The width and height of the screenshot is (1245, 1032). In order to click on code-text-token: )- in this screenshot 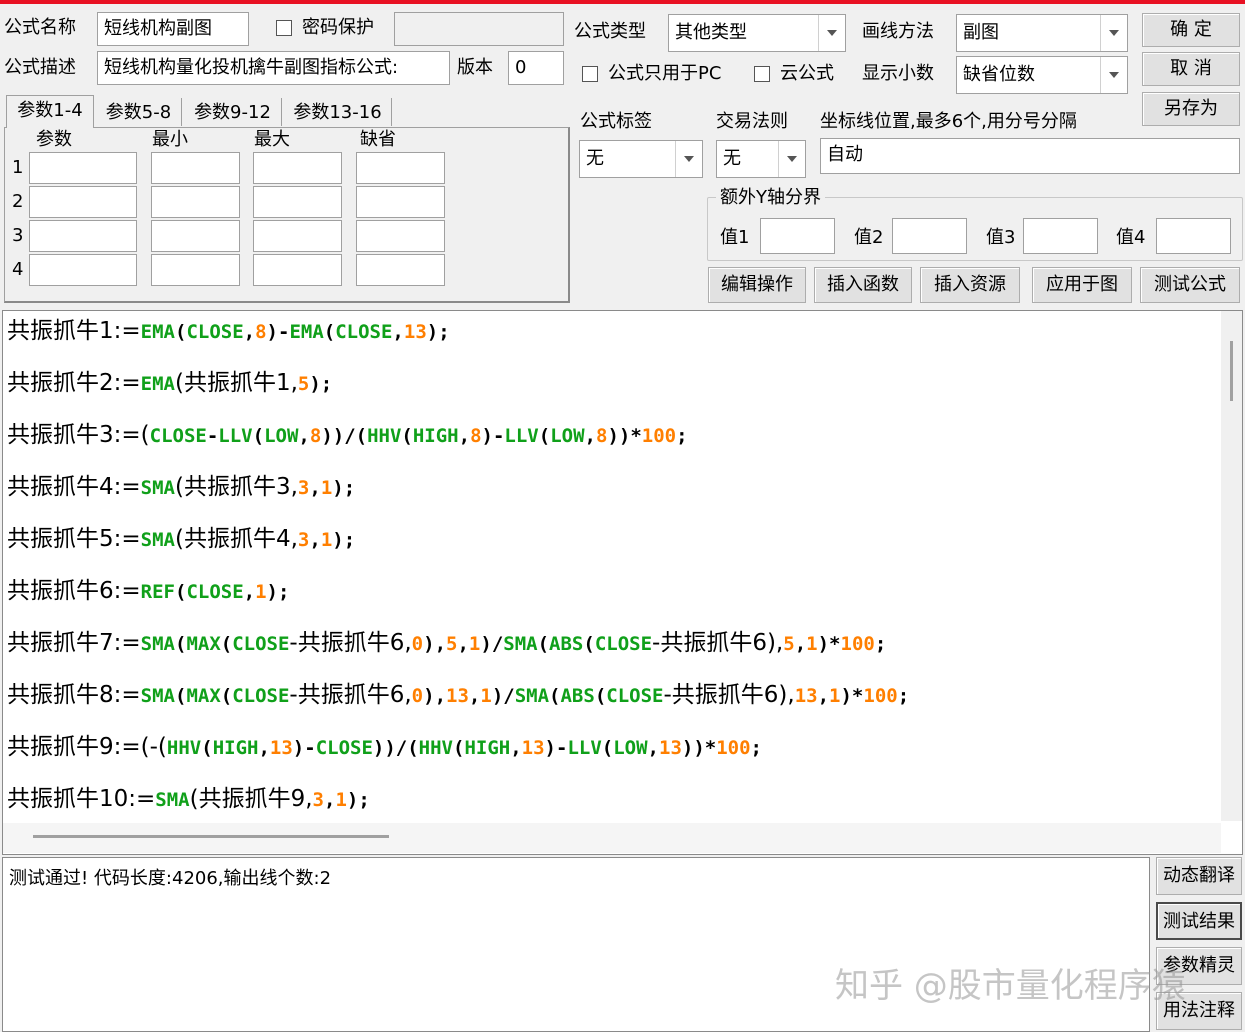, I will do `click(493, 436)`.